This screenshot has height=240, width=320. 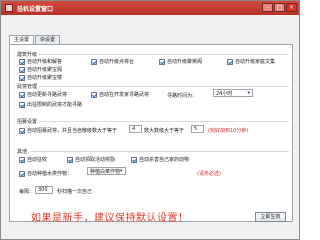 I want to click on interval-input: 300, so click(x=44, y=190).